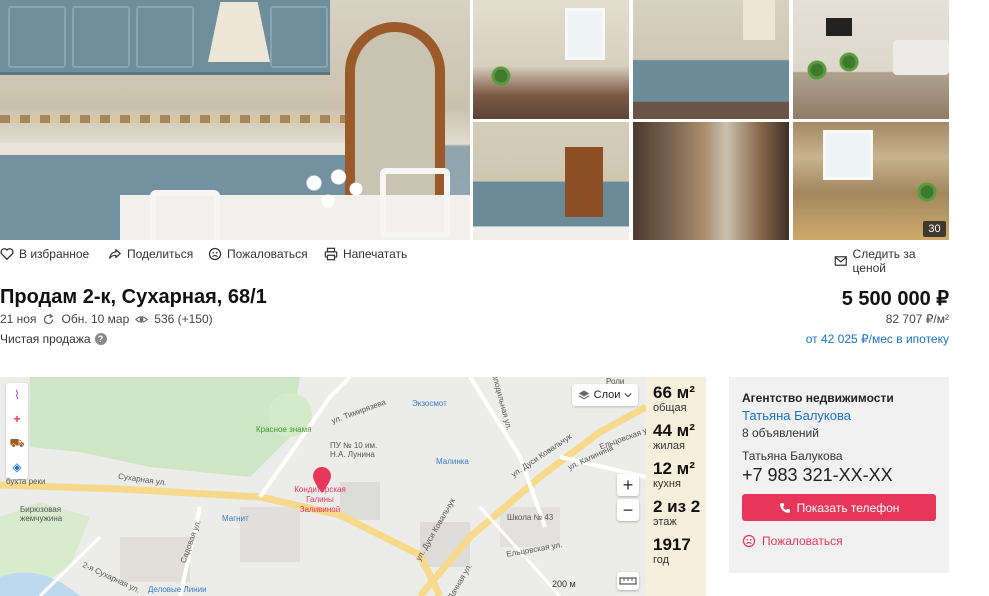 The width and height of the screenshot is (989, 596). I want to click on phone-number: +7 983 321-XX-XX, so click(817, 475).